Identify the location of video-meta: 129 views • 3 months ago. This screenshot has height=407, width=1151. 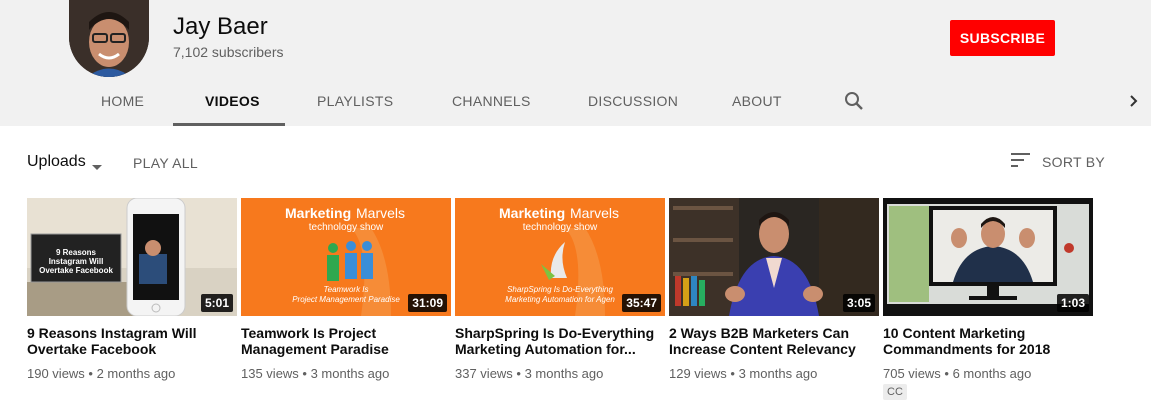
(743, 373).